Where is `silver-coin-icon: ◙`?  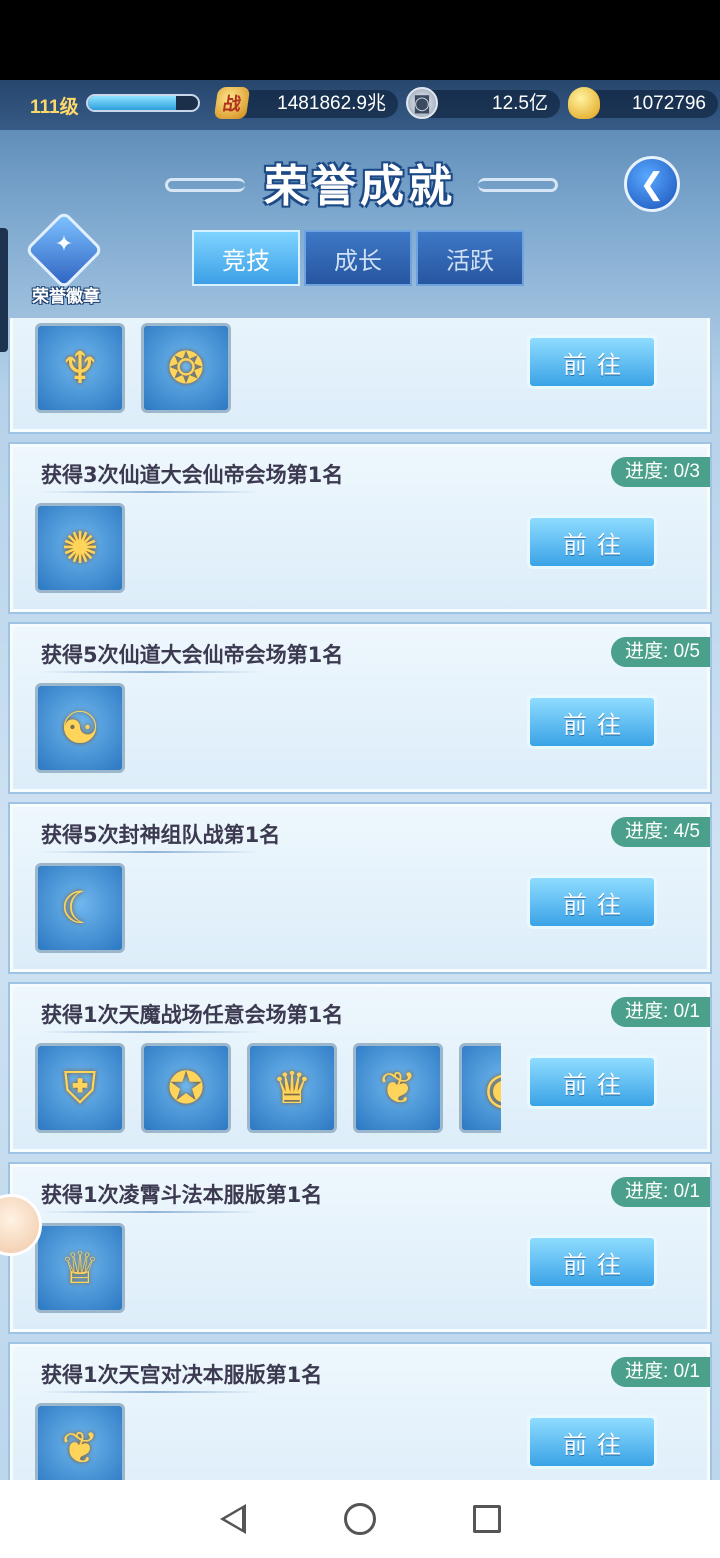 silver-coin-icon: ◙ is located at coordinates (422, 103).